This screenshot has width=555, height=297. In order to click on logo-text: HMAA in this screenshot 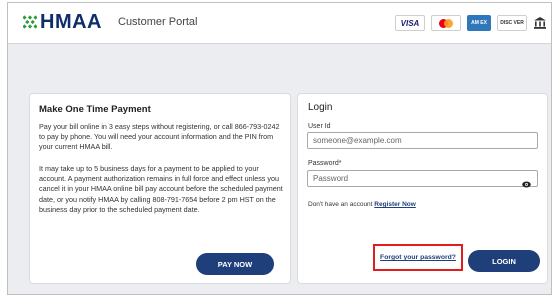, I will do `click(71, 22)`.